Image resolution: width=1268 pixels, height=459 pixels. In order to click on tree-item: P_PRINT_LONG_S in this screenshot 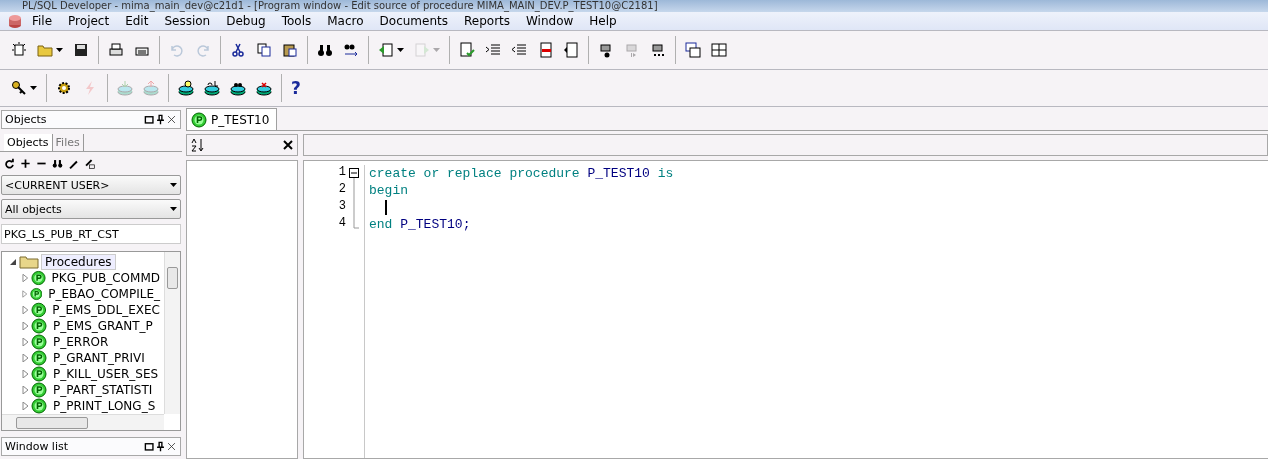, I will do `click(104, 406)`.